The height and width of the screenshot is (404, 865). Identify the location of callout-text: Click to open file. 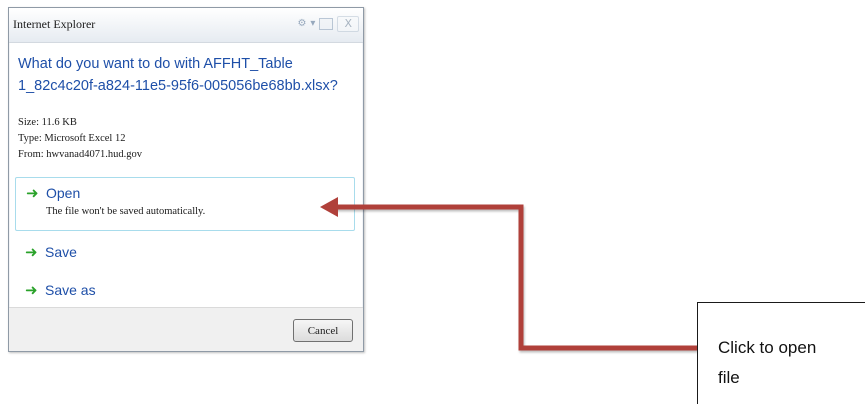
(767, 362).